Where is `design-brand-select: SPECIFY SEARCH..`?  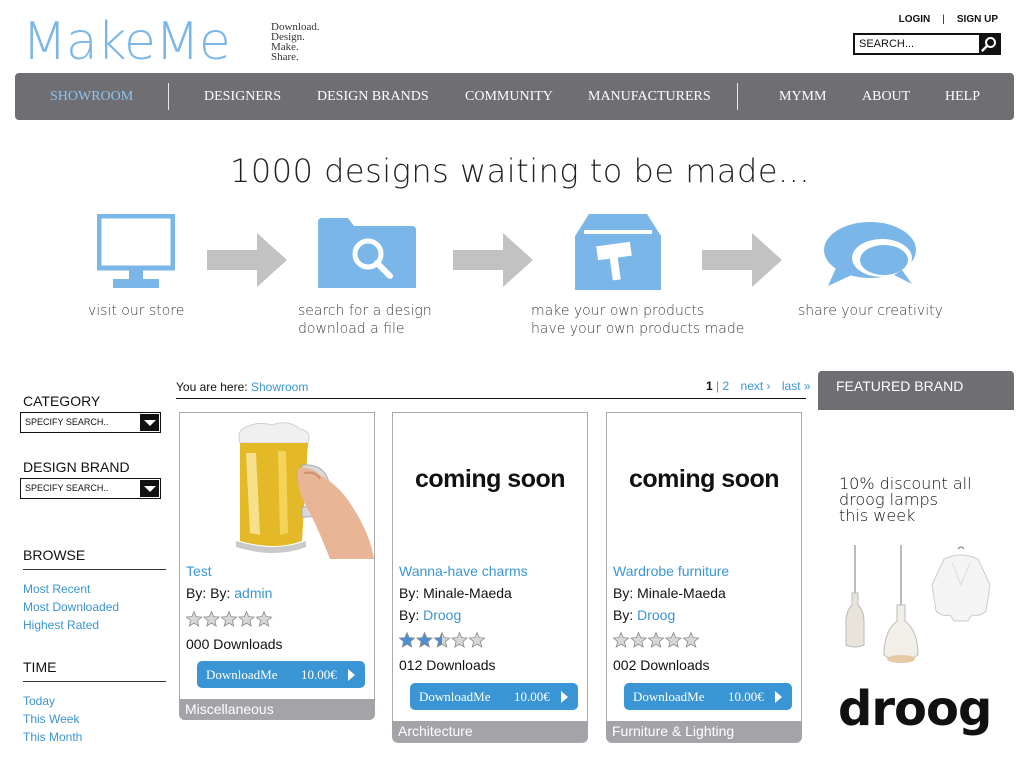 design-brand-select: SPECIFY SEARCH.. is located at coordinates (90, 488).